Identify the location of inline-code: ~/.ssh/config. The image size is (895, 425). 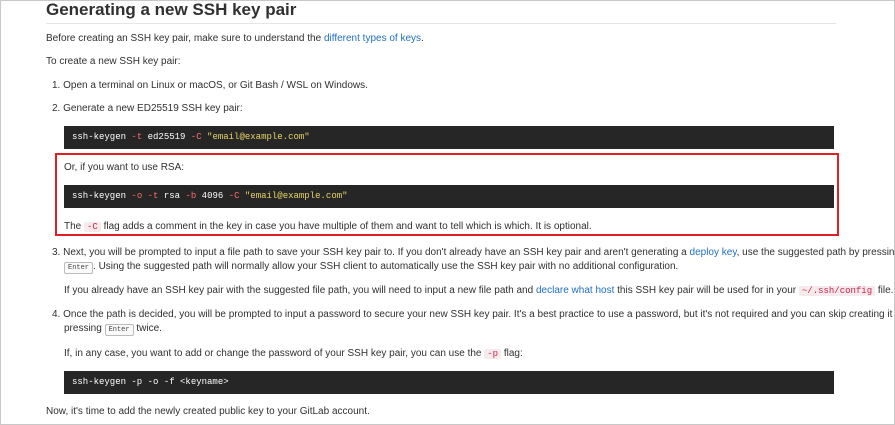
(837, 291).